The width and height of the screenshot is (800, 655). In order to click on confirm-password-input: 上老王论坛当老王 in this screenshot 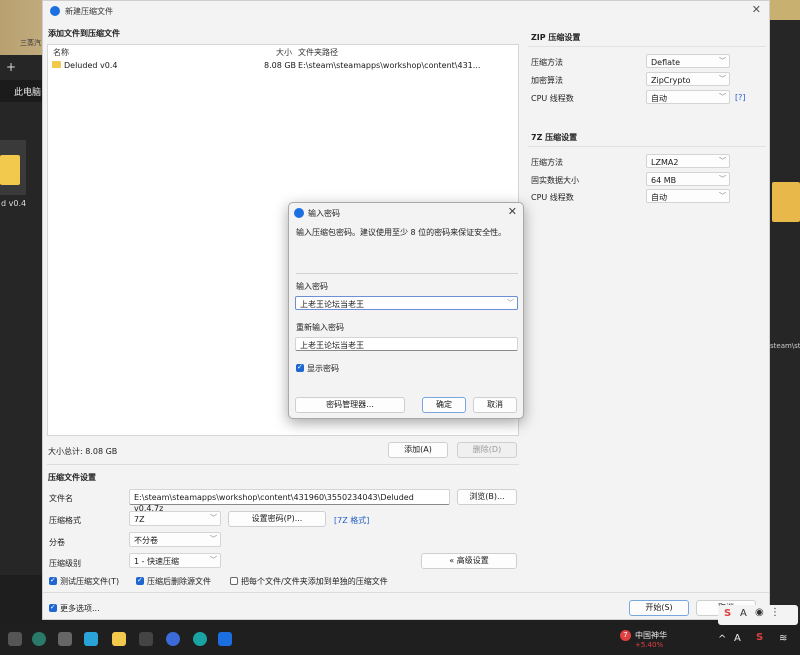, I will do `click(406, 344)`.